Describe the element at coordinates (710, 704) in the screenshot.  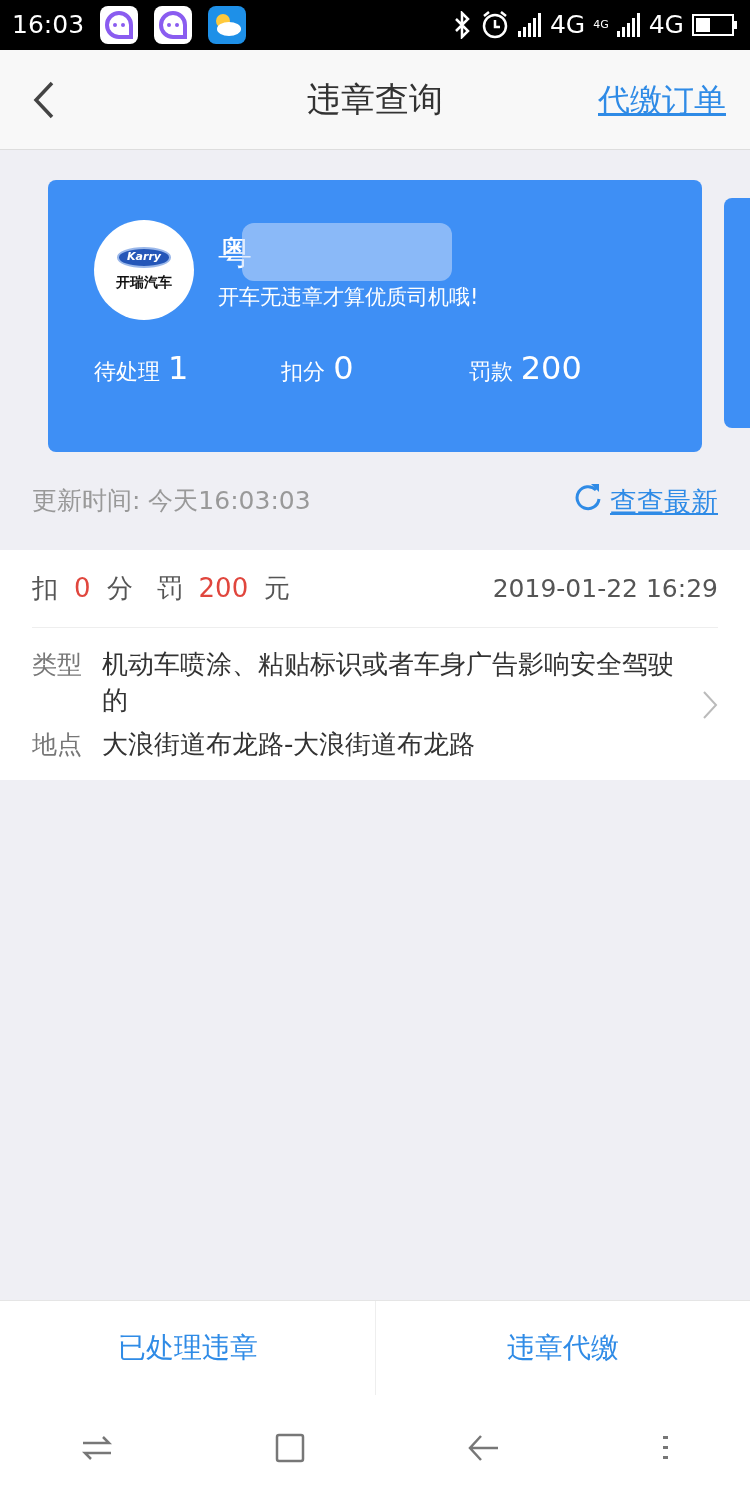
I see `chevron-right-icon` at that location.